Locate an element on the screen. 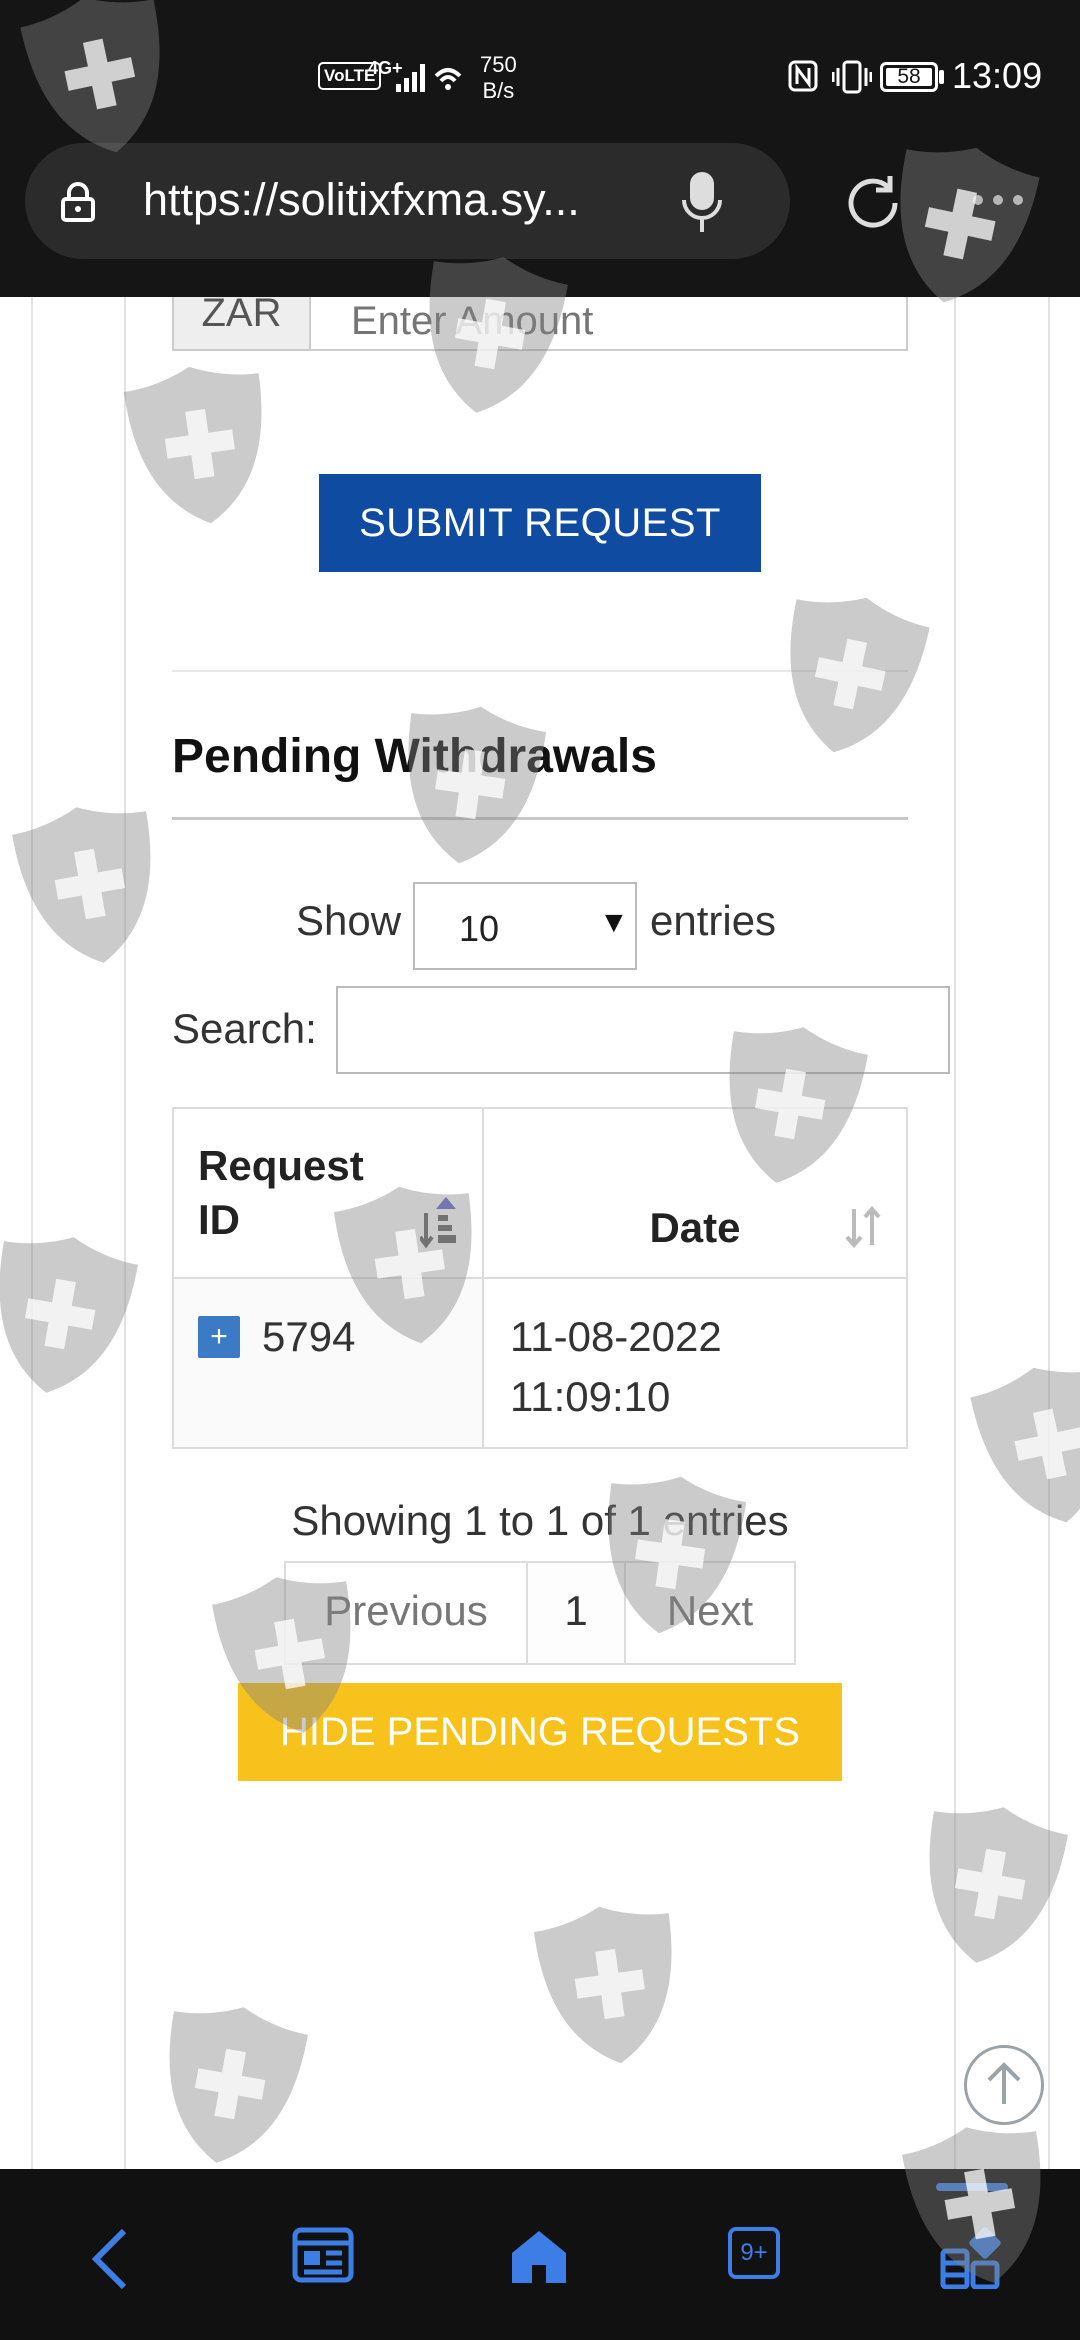 The width and height of the screenshot is (1080, 2340). search-input is located at coordinates (643, 1030).